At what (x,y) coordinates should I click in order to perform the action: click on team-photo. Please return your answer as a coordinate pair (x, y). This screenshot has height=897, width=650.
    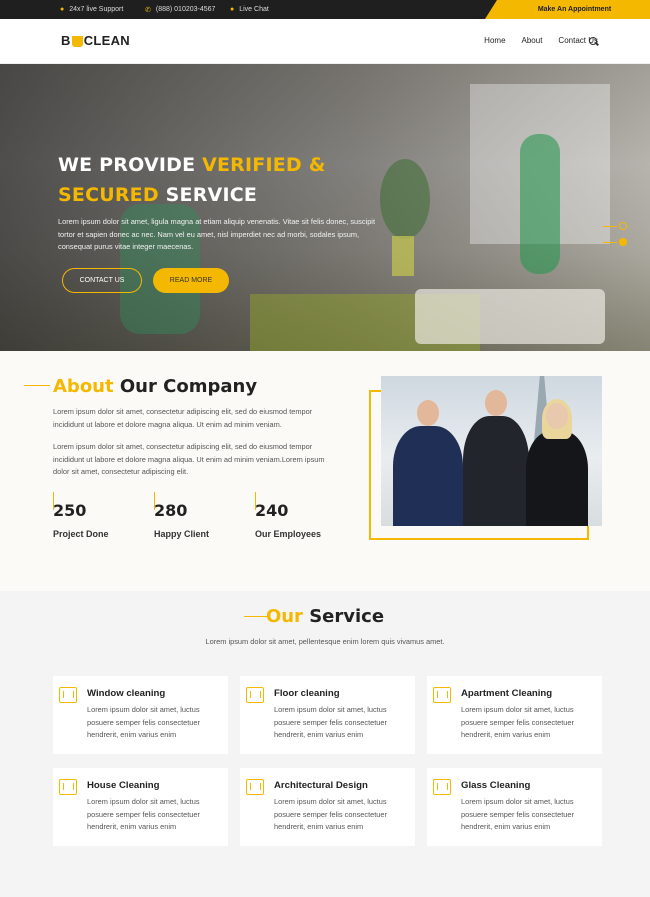
    Looking at the image, I should click on (491, 451).